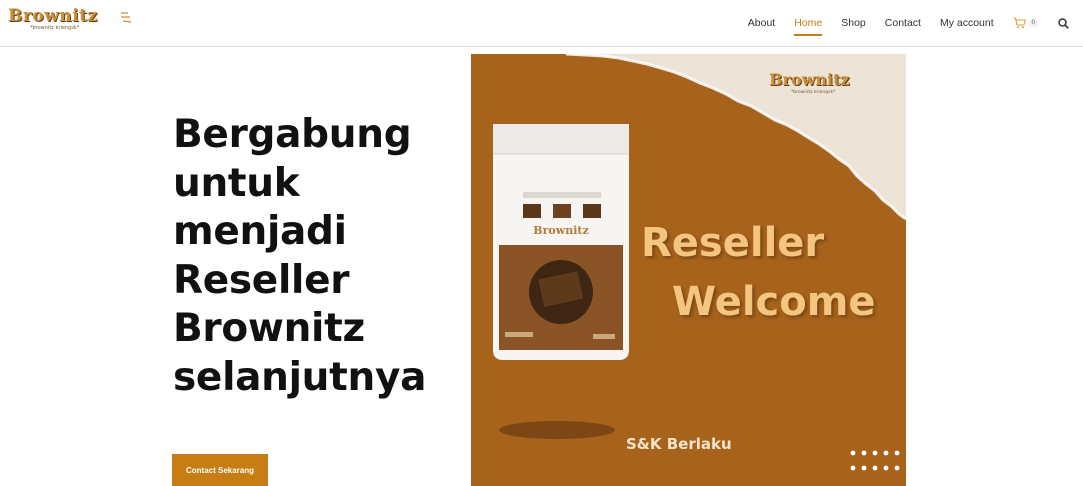  Describe the element at coordinates (809, 79) in the screenshot. I see `banner-logo-text: Brownitz` at that location.